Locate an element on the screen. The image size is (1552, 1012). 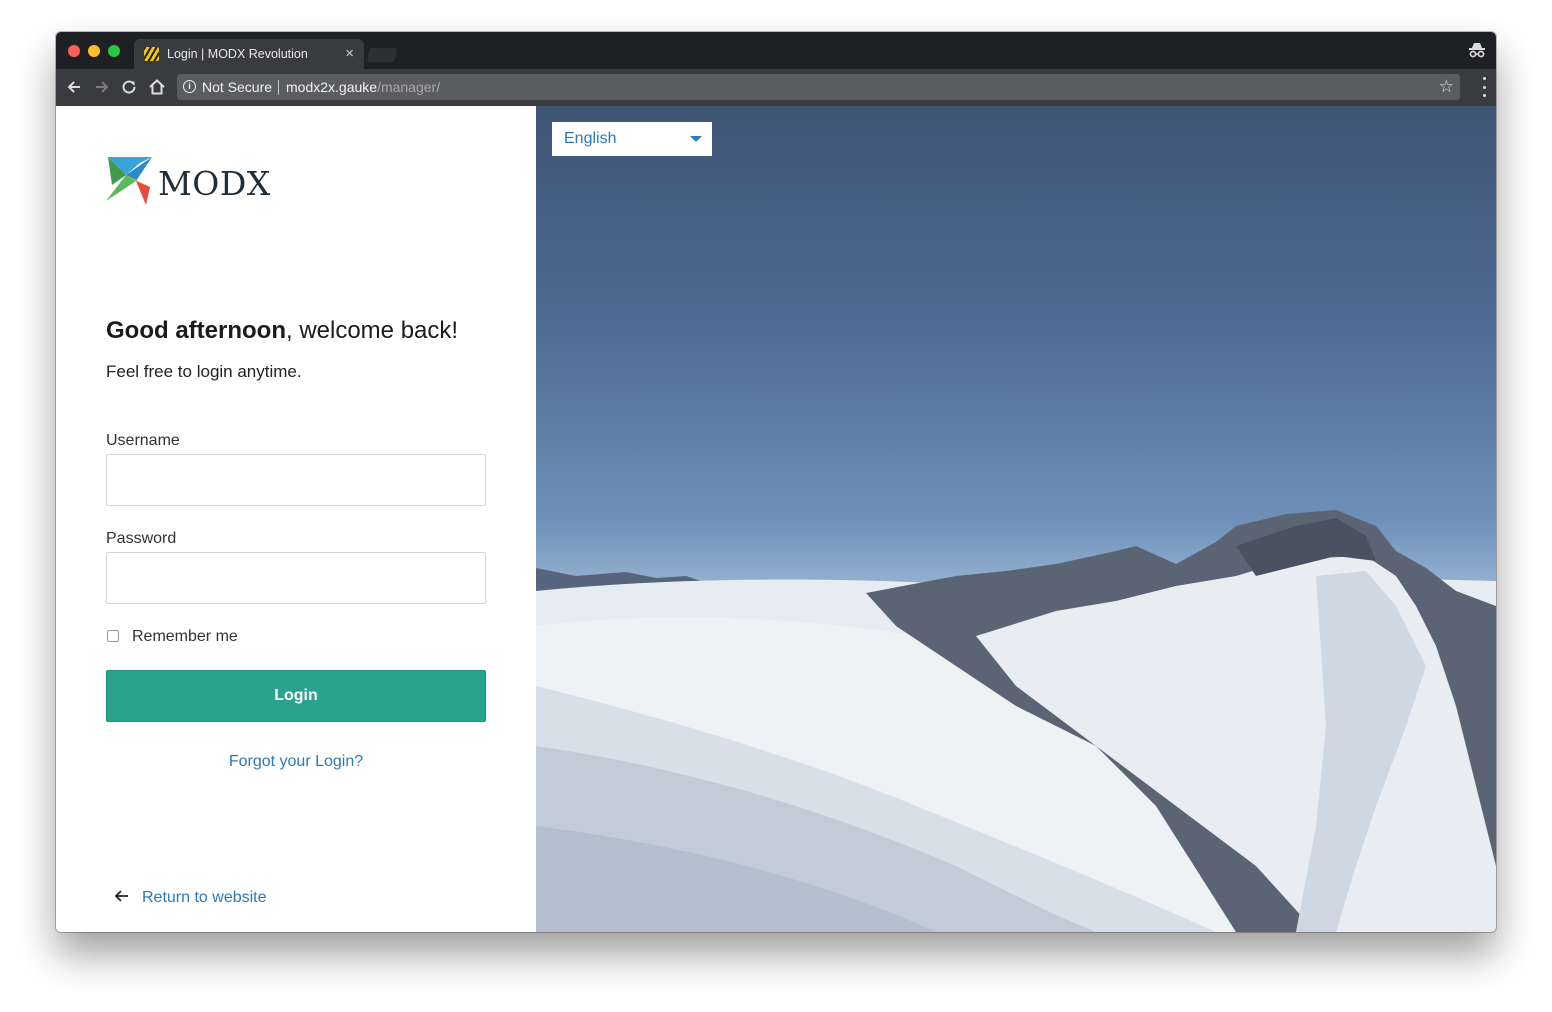
arrow-right-icon is located at coordinates (102, 87).